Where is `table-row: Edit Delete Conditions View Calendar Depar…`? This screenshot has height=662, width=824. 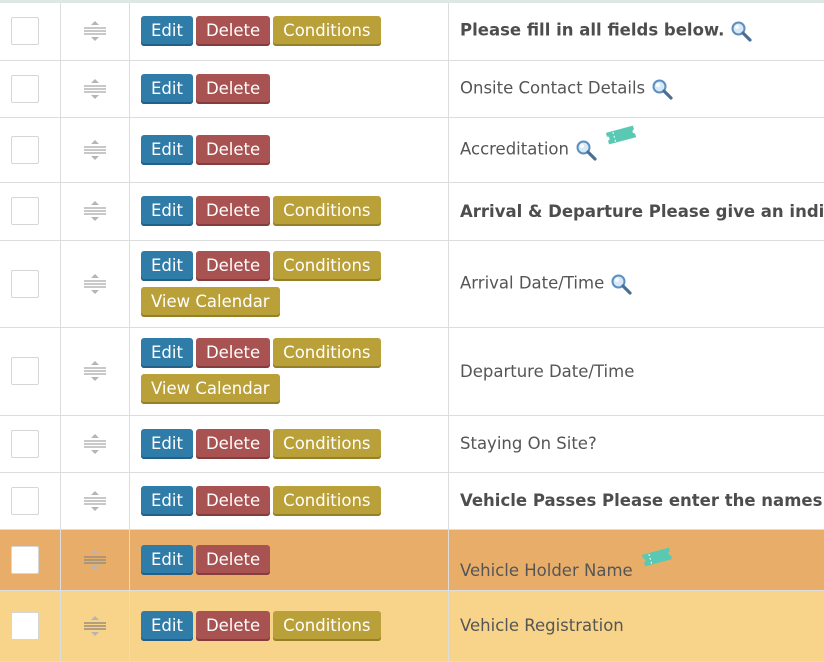
table-row: Edit Delete Conditions View Calendar Depar… is located at coordinates (412, 371).